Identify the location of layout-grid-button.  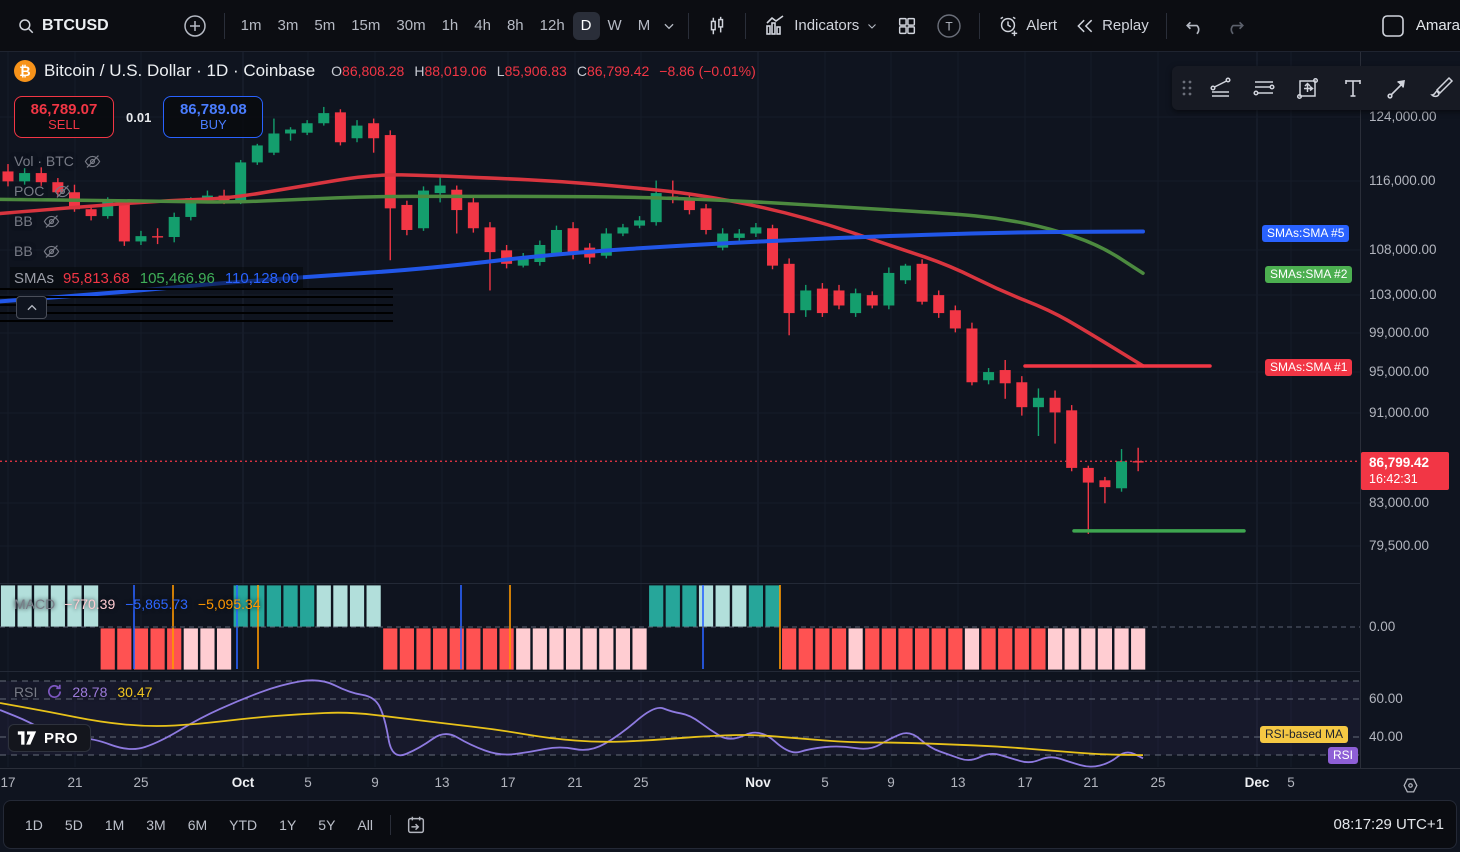
(907, 26).